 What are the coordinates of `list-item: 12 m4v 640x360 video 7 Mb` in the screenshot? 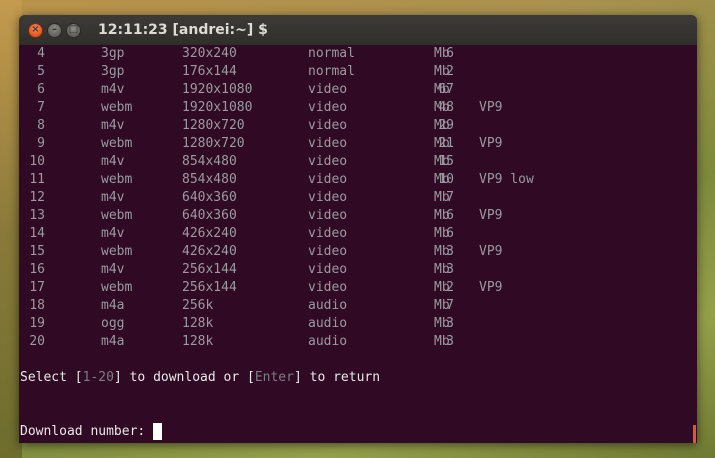 It's located at (349, 198).